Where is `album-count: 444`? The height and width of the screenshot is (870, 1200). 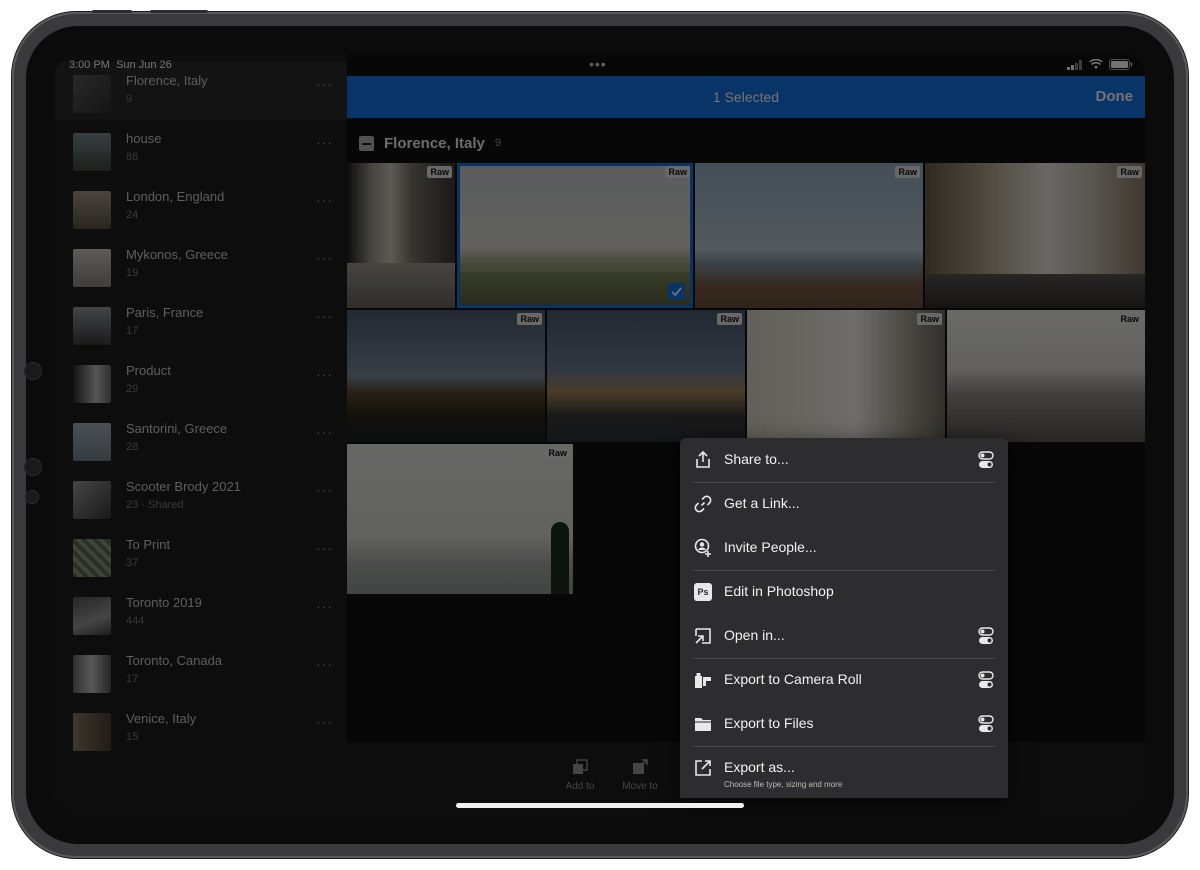
album-count: 444 is located at coordinates (135, 621).